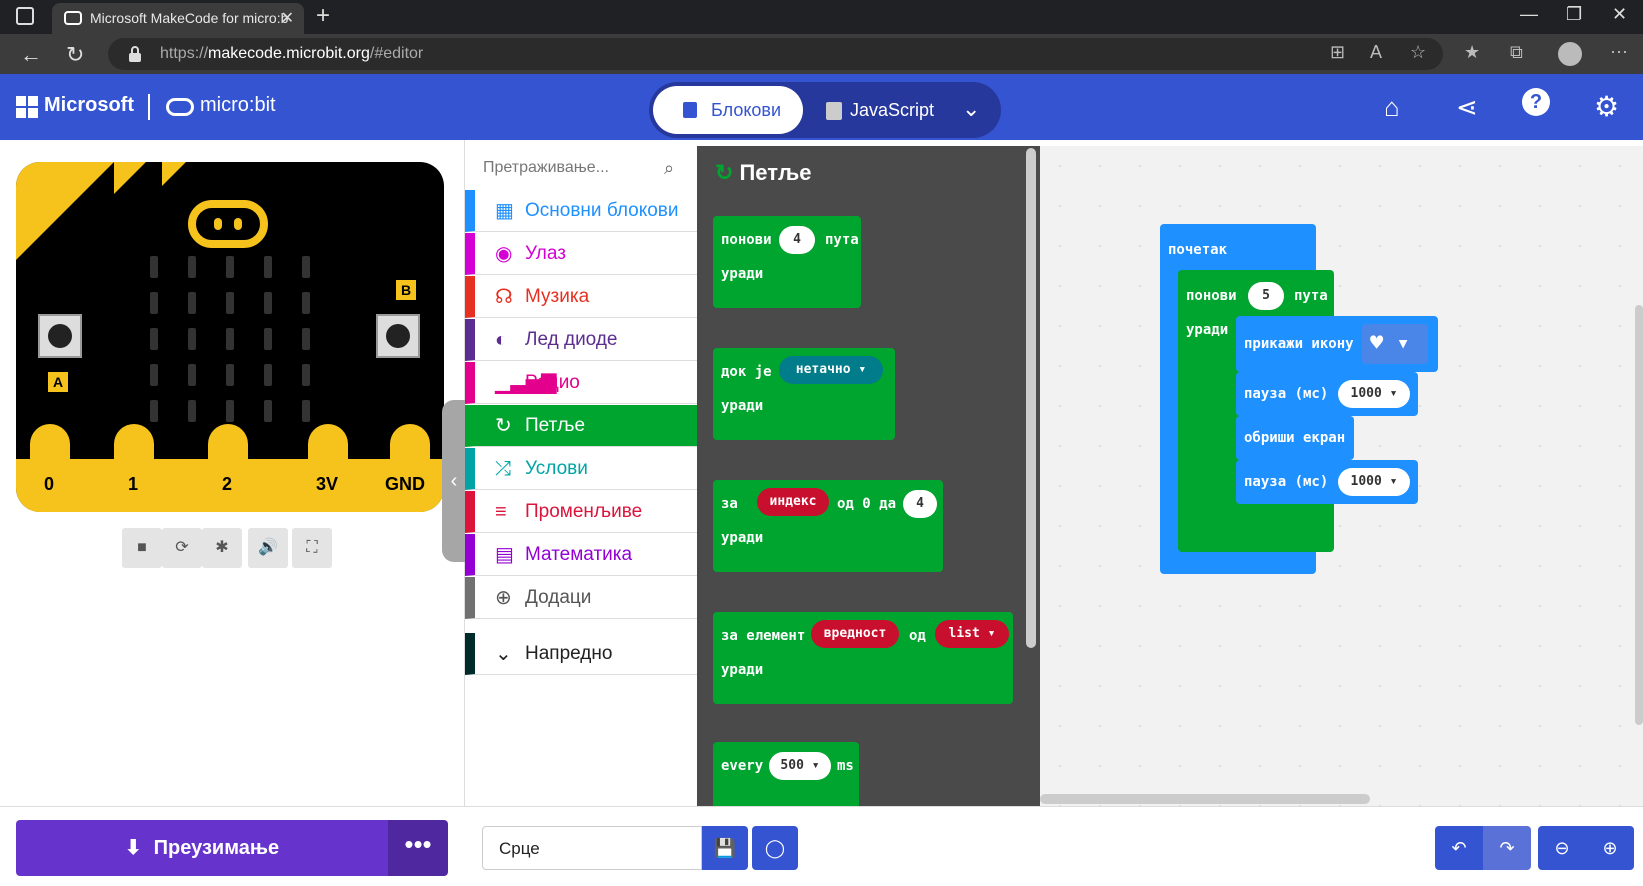 The height and width of the screenshot is (886, 1643). I want to click on settings-gear-icon: ⚙, so click(1606, 106).